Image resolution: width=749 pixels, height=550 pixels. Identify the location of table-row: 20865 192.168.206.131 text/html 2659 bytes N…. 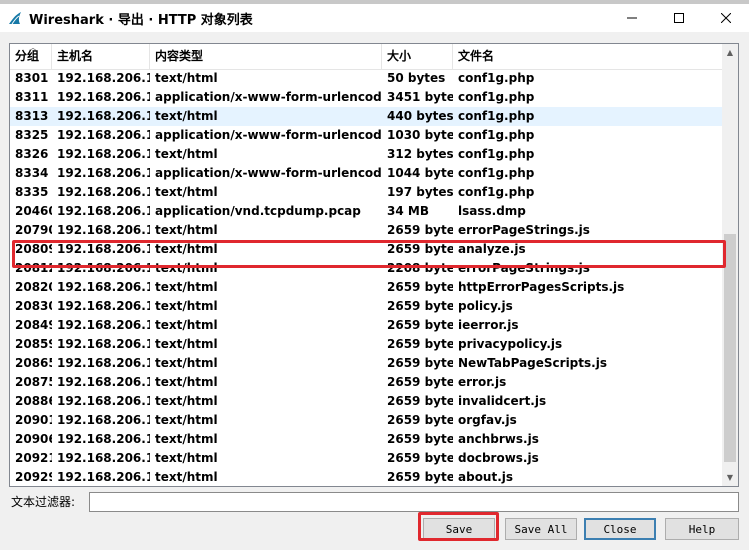
(366, 363).